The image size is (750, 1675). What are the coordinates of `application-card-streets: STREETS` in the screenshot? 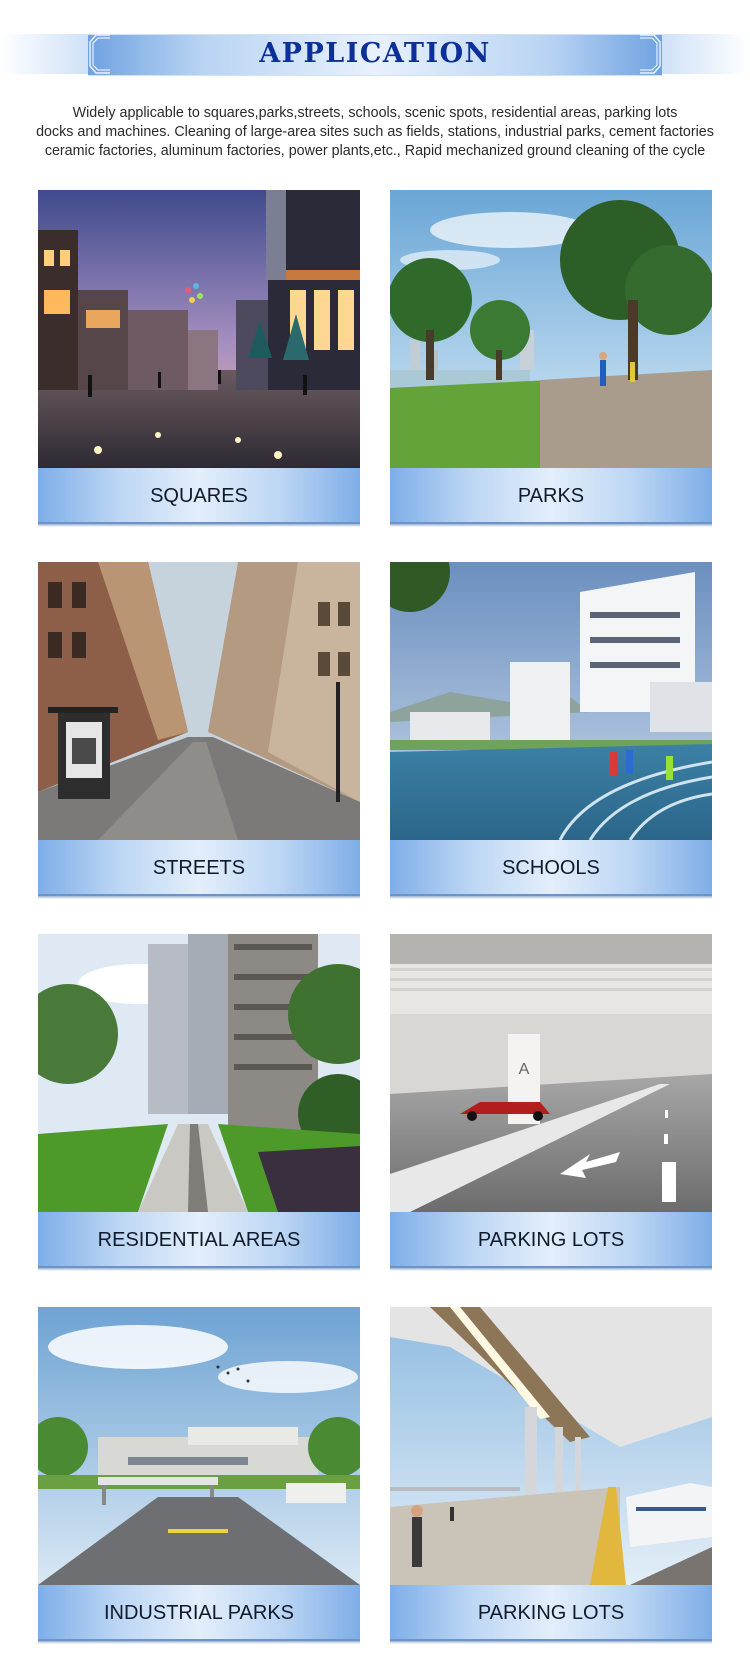 It's located at (199, 730).